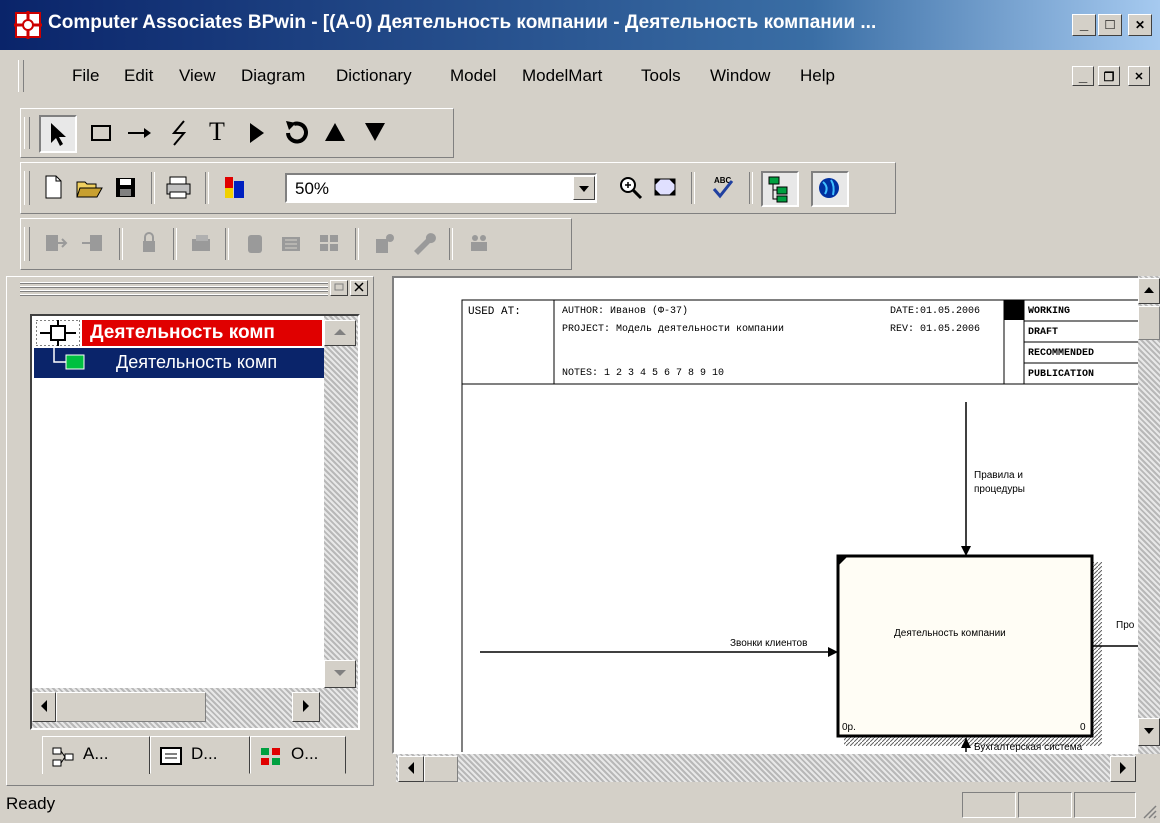 This screenshot has width=1160, height=823. What do you see at coordinates (295, 135) in the screenshot?
I see `undo-tool-button` at bounding box center [295, 135].